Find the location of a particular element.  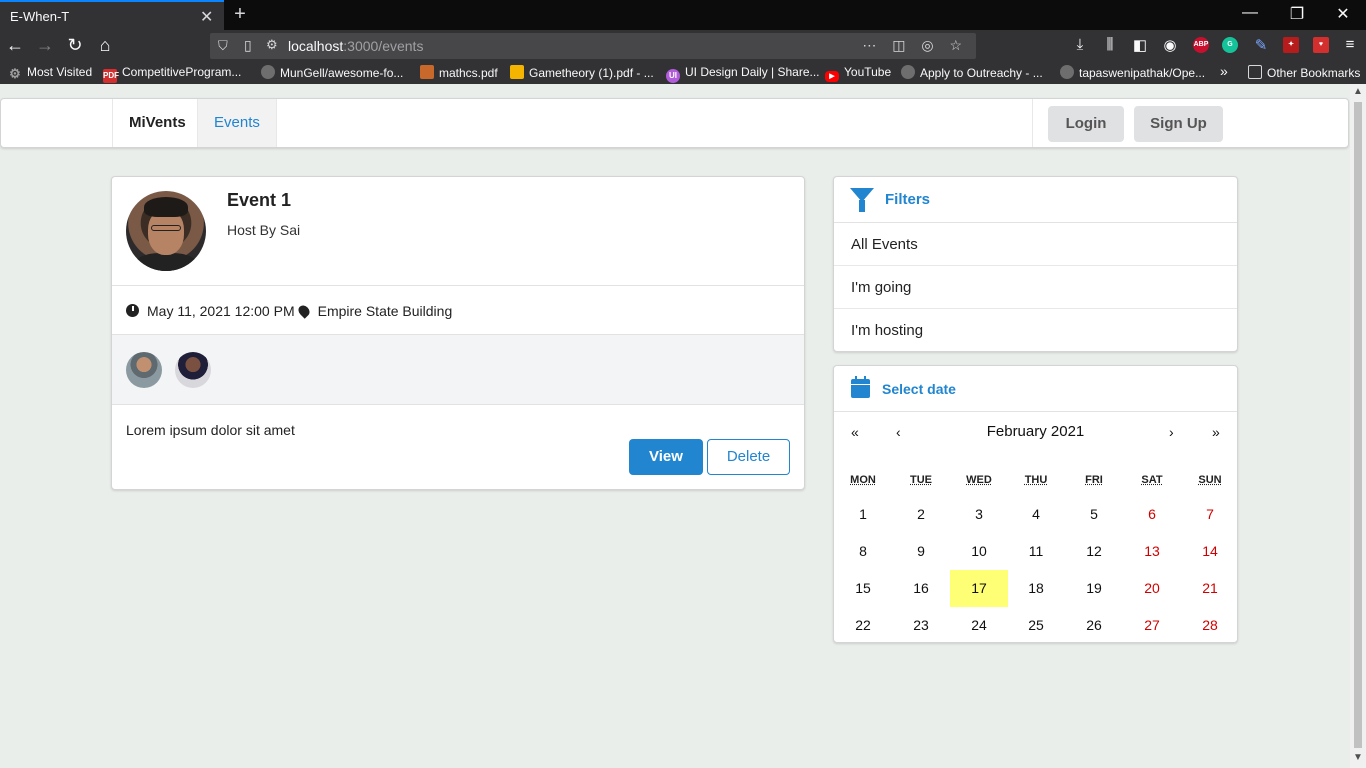

grammarly-icon: G is located at coordinates (1230, 45).